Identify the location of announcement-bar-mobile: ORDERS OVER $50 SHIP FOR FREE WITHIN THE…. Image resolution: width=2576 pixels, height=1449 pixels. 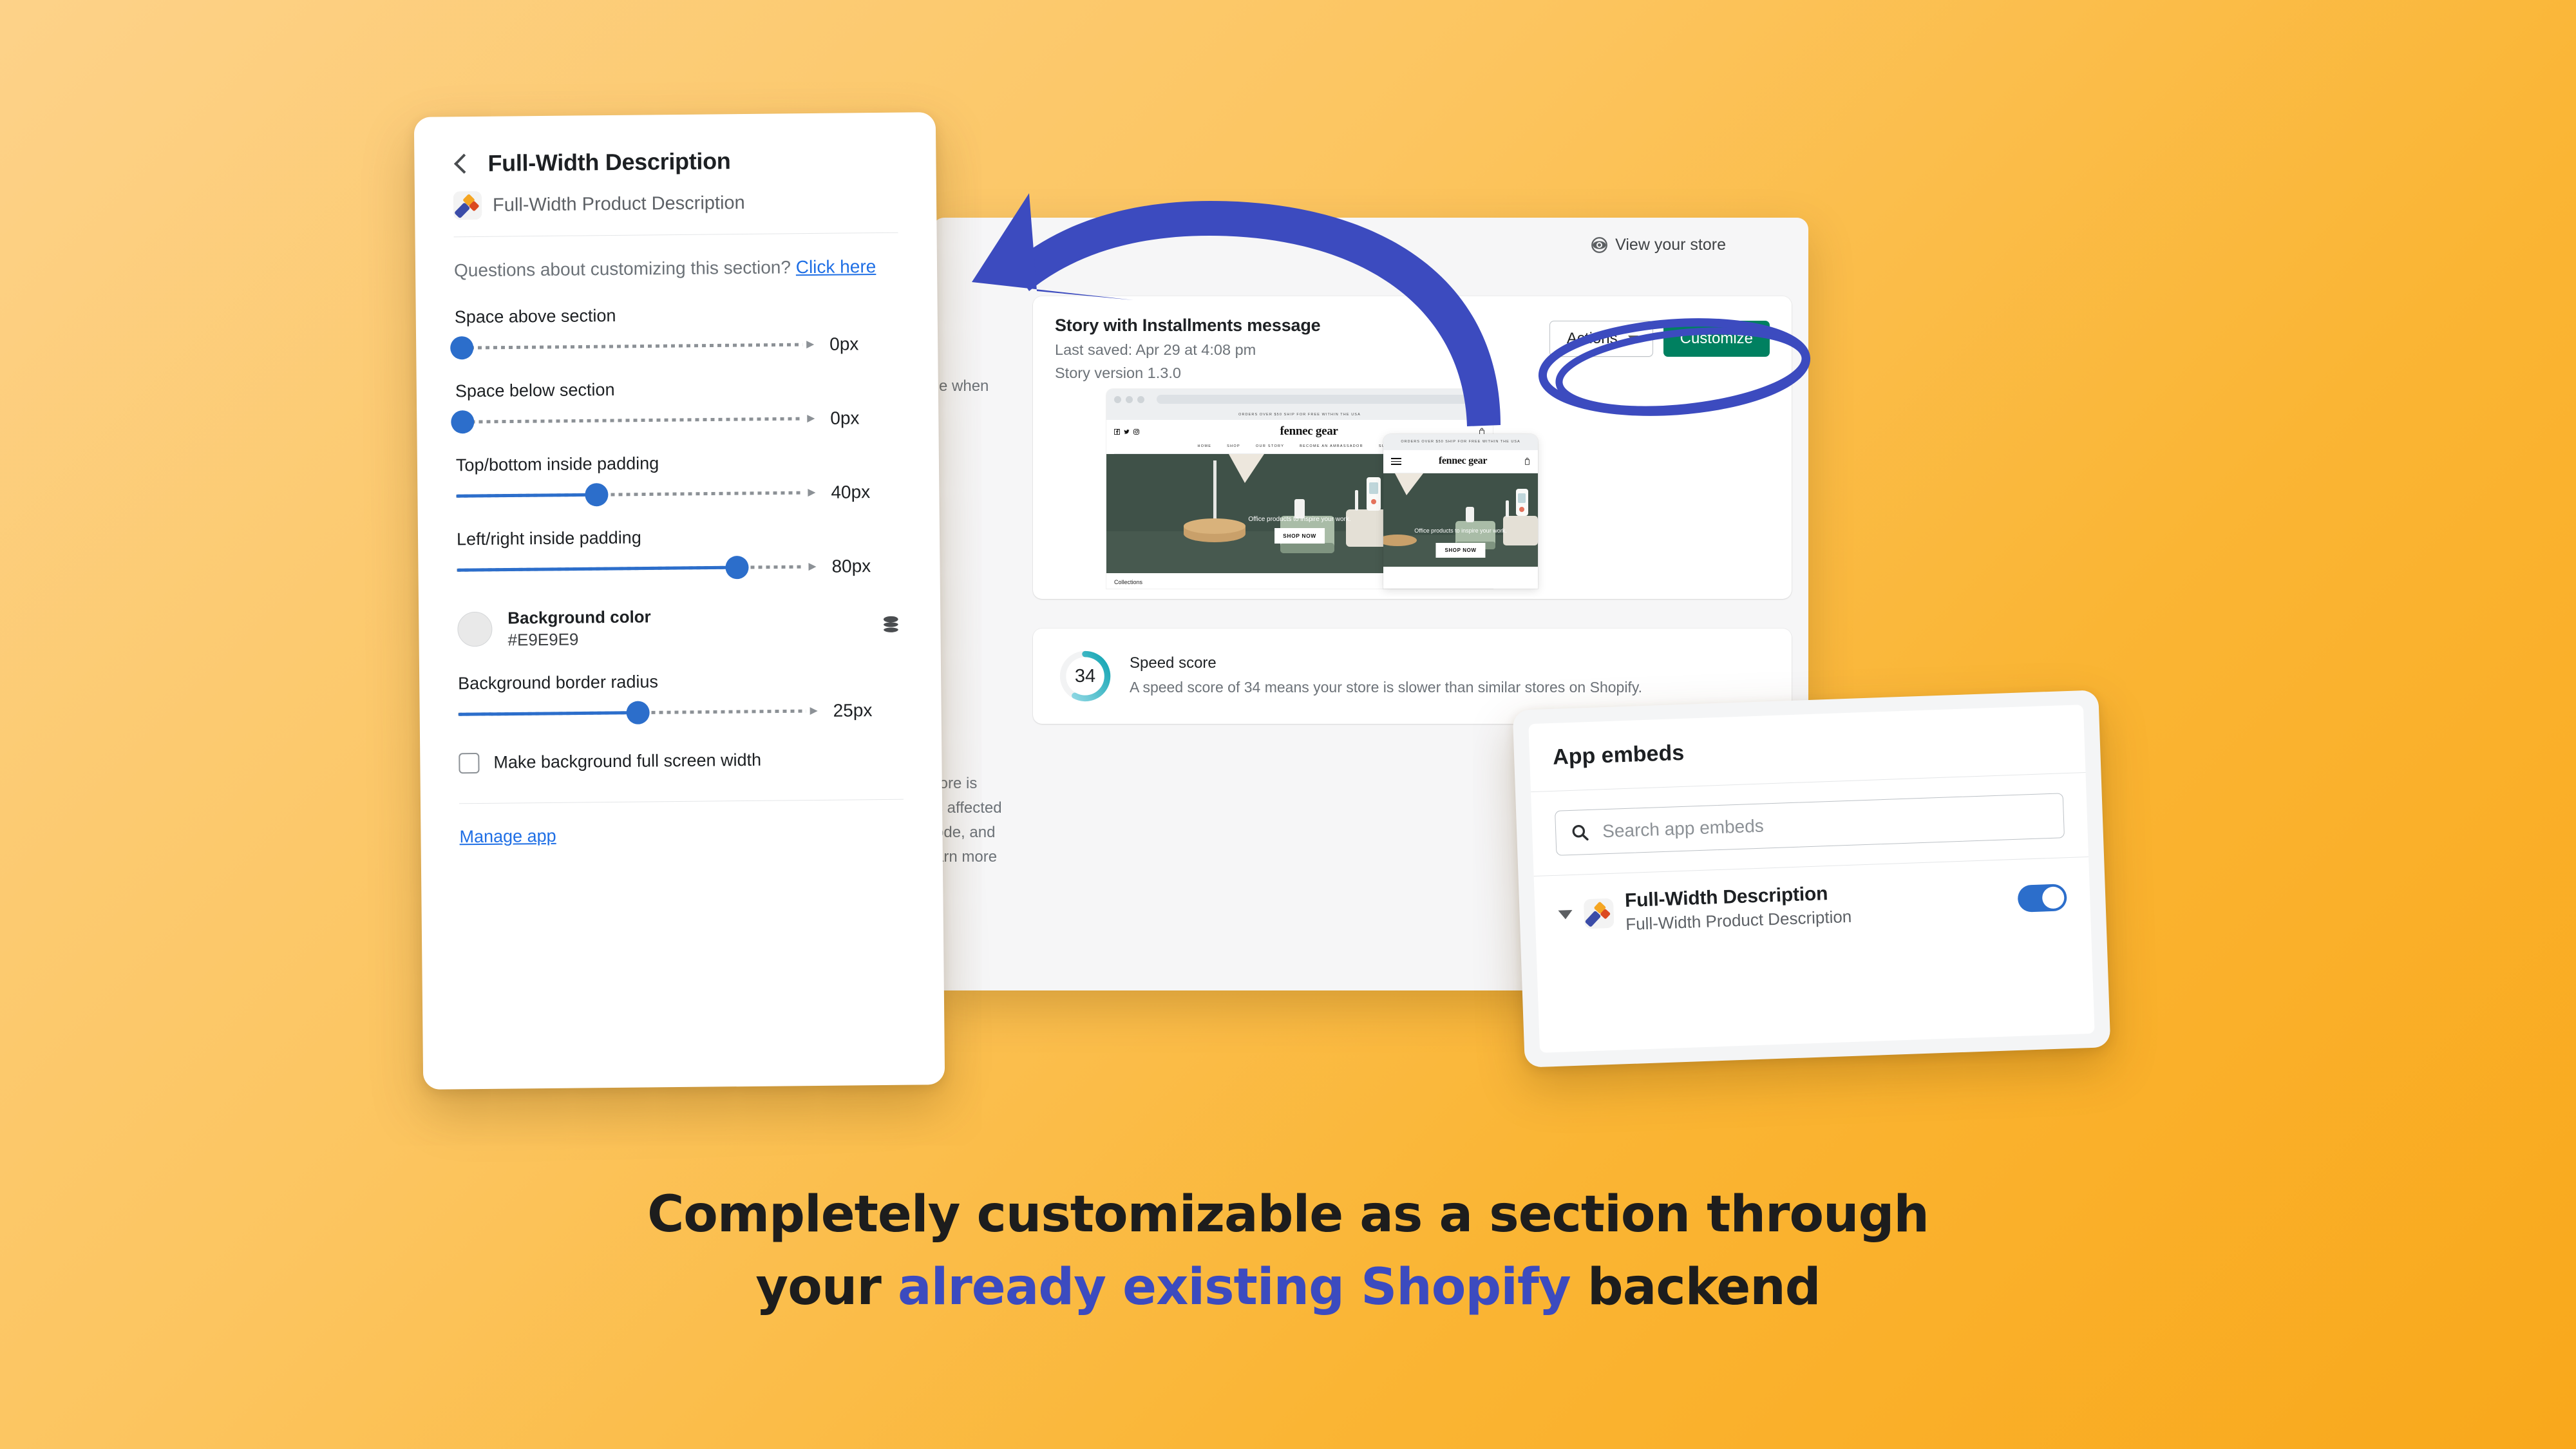
(1461, 443).